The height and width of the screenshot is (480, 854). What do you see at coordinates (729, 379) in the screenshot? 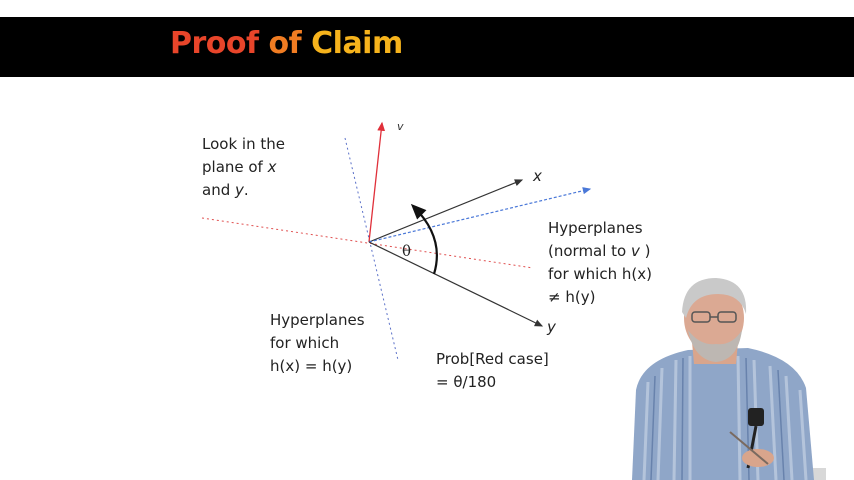
I see `presenter-video` at bounding box center [729, 379].